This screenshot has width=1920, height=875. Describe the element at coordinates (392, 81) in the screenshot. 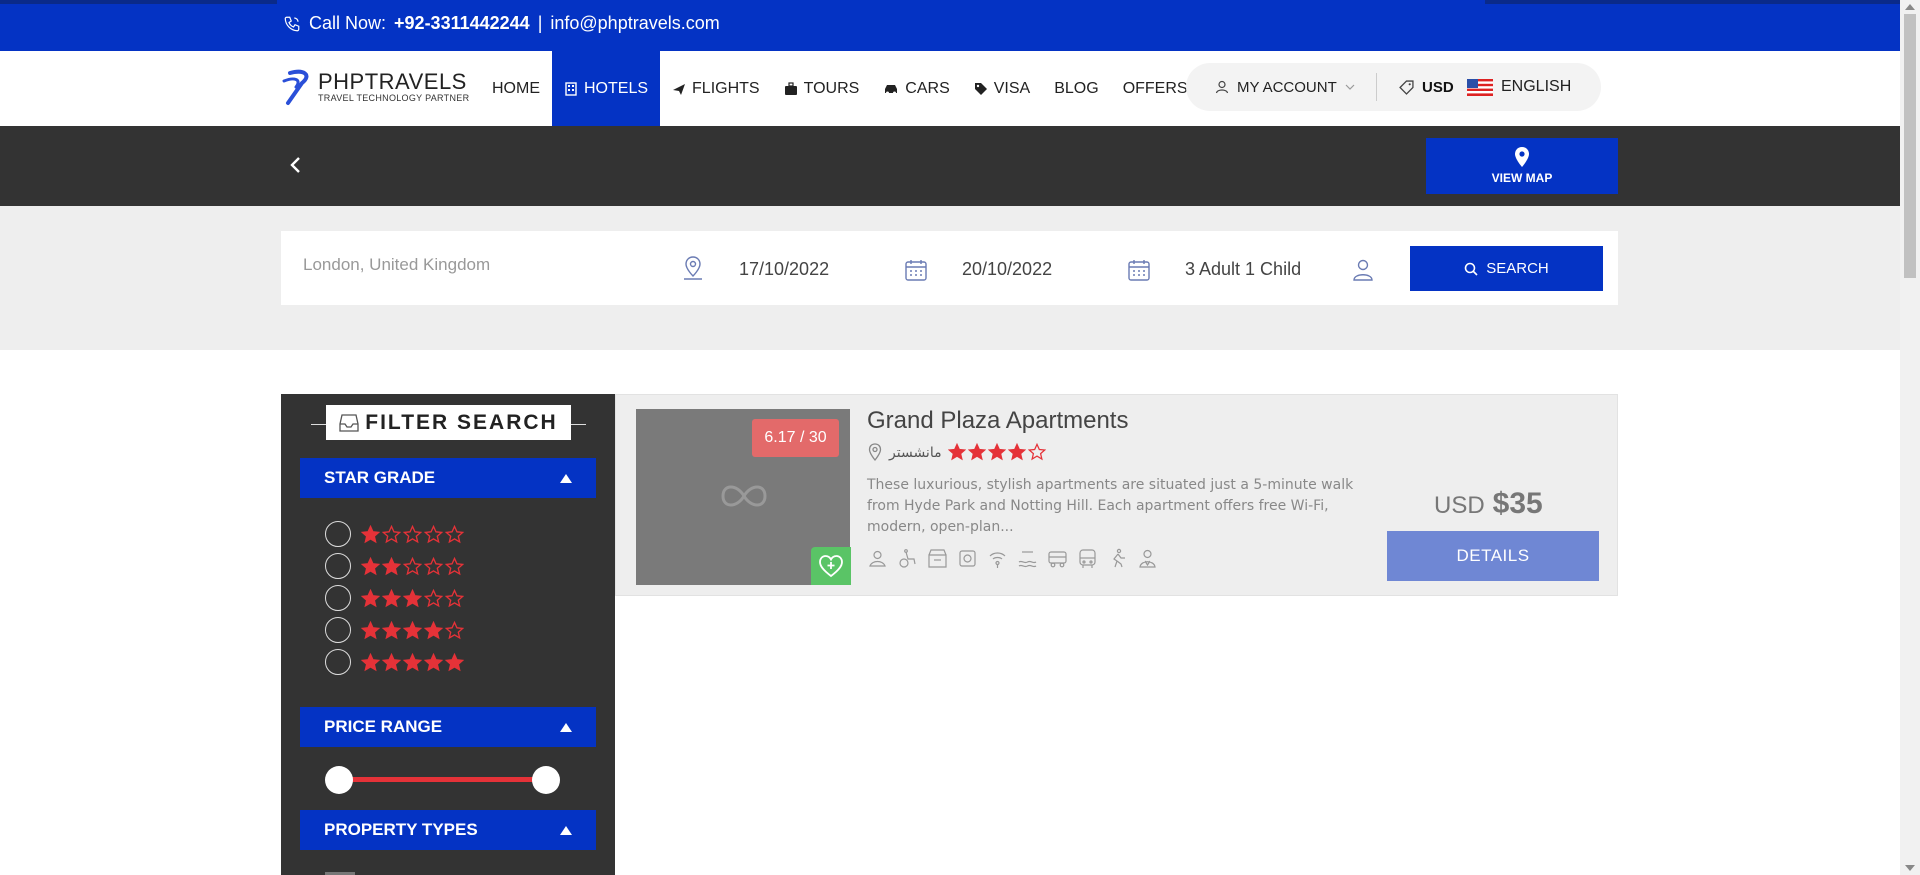

I see `logo-name: PHPTRAVELS` at that location.